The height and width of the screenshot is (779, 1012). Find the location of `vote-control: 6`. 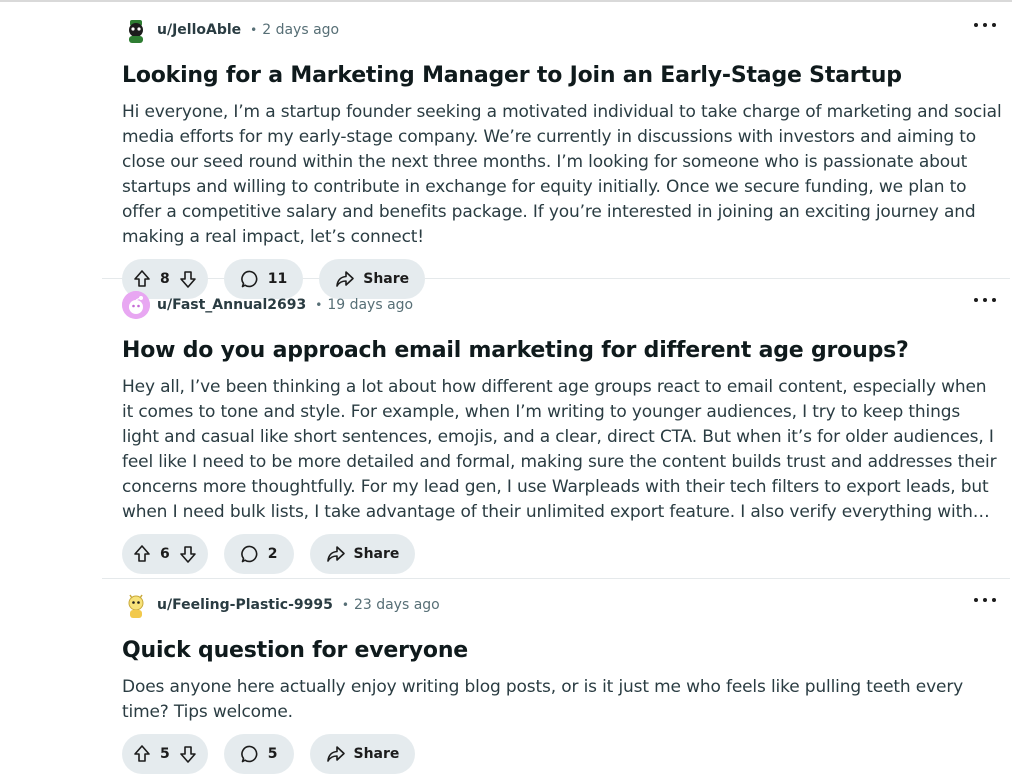

vote-control: 6 is located at coordinates (165, 554).